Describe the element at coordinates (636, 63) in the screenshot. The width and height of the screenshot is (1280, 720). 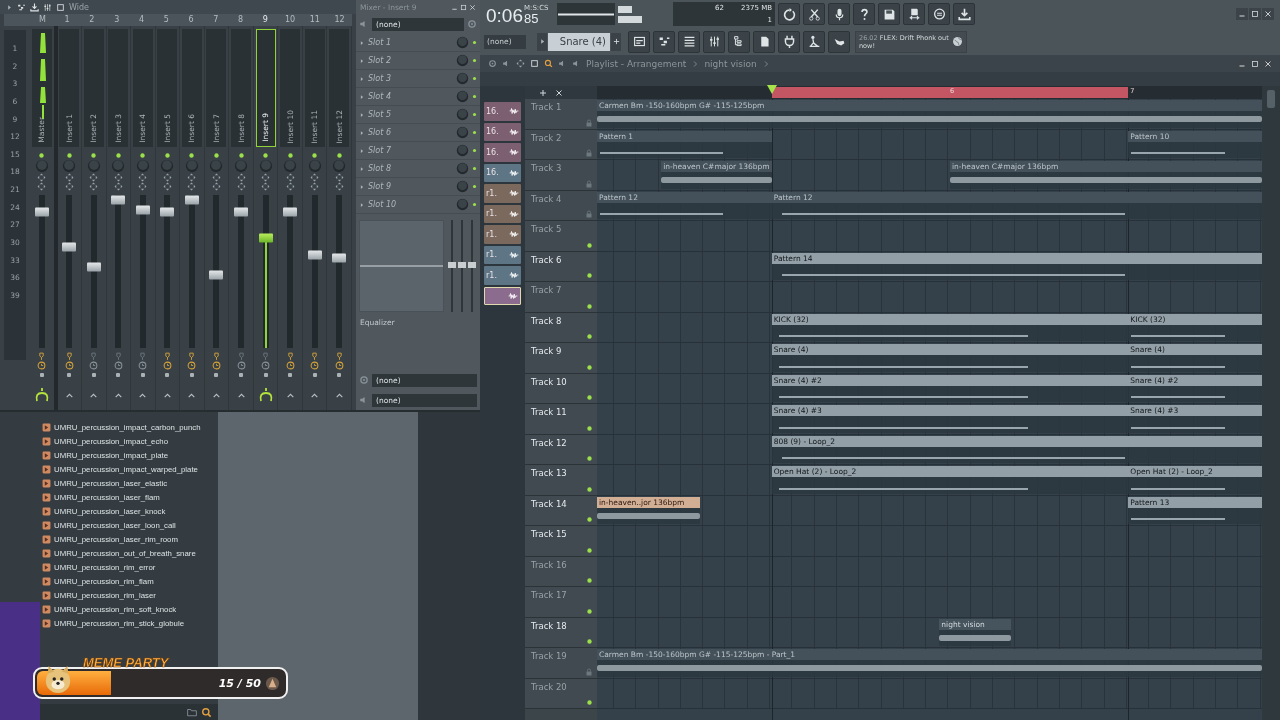
I see `breadcrumb-item: Playlist - Arrangement` at that location.